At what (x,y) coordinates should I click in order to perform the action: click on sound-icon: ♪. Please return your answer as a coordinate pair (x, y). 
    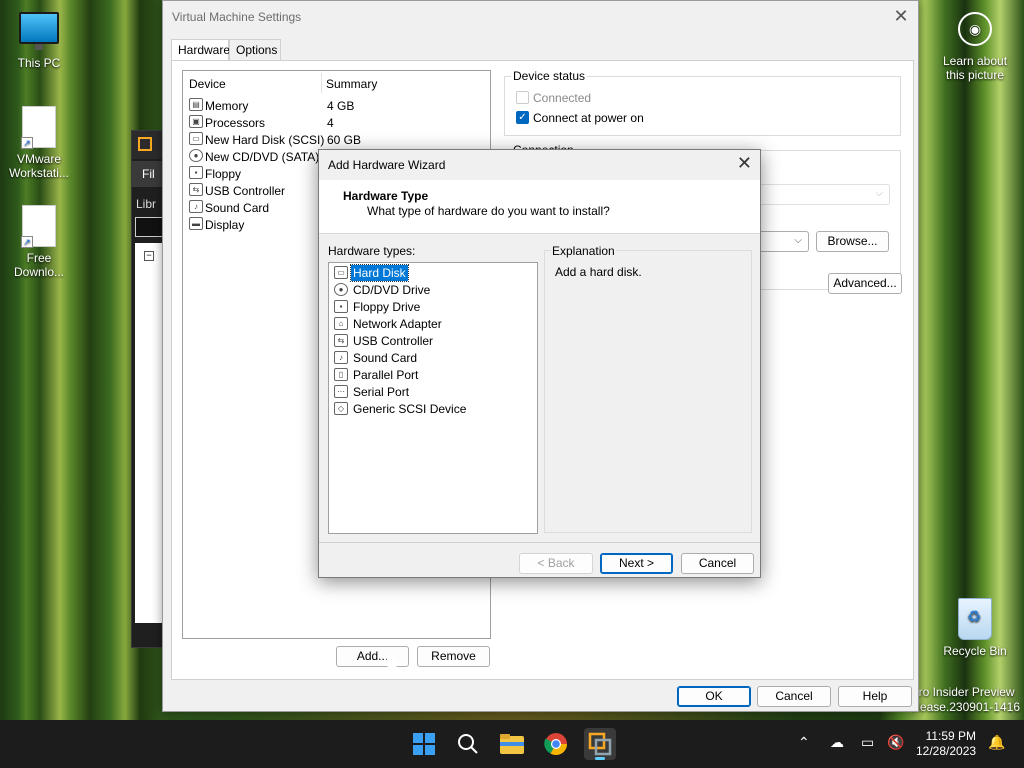
    Looking at the image, I should click on (341, 357).